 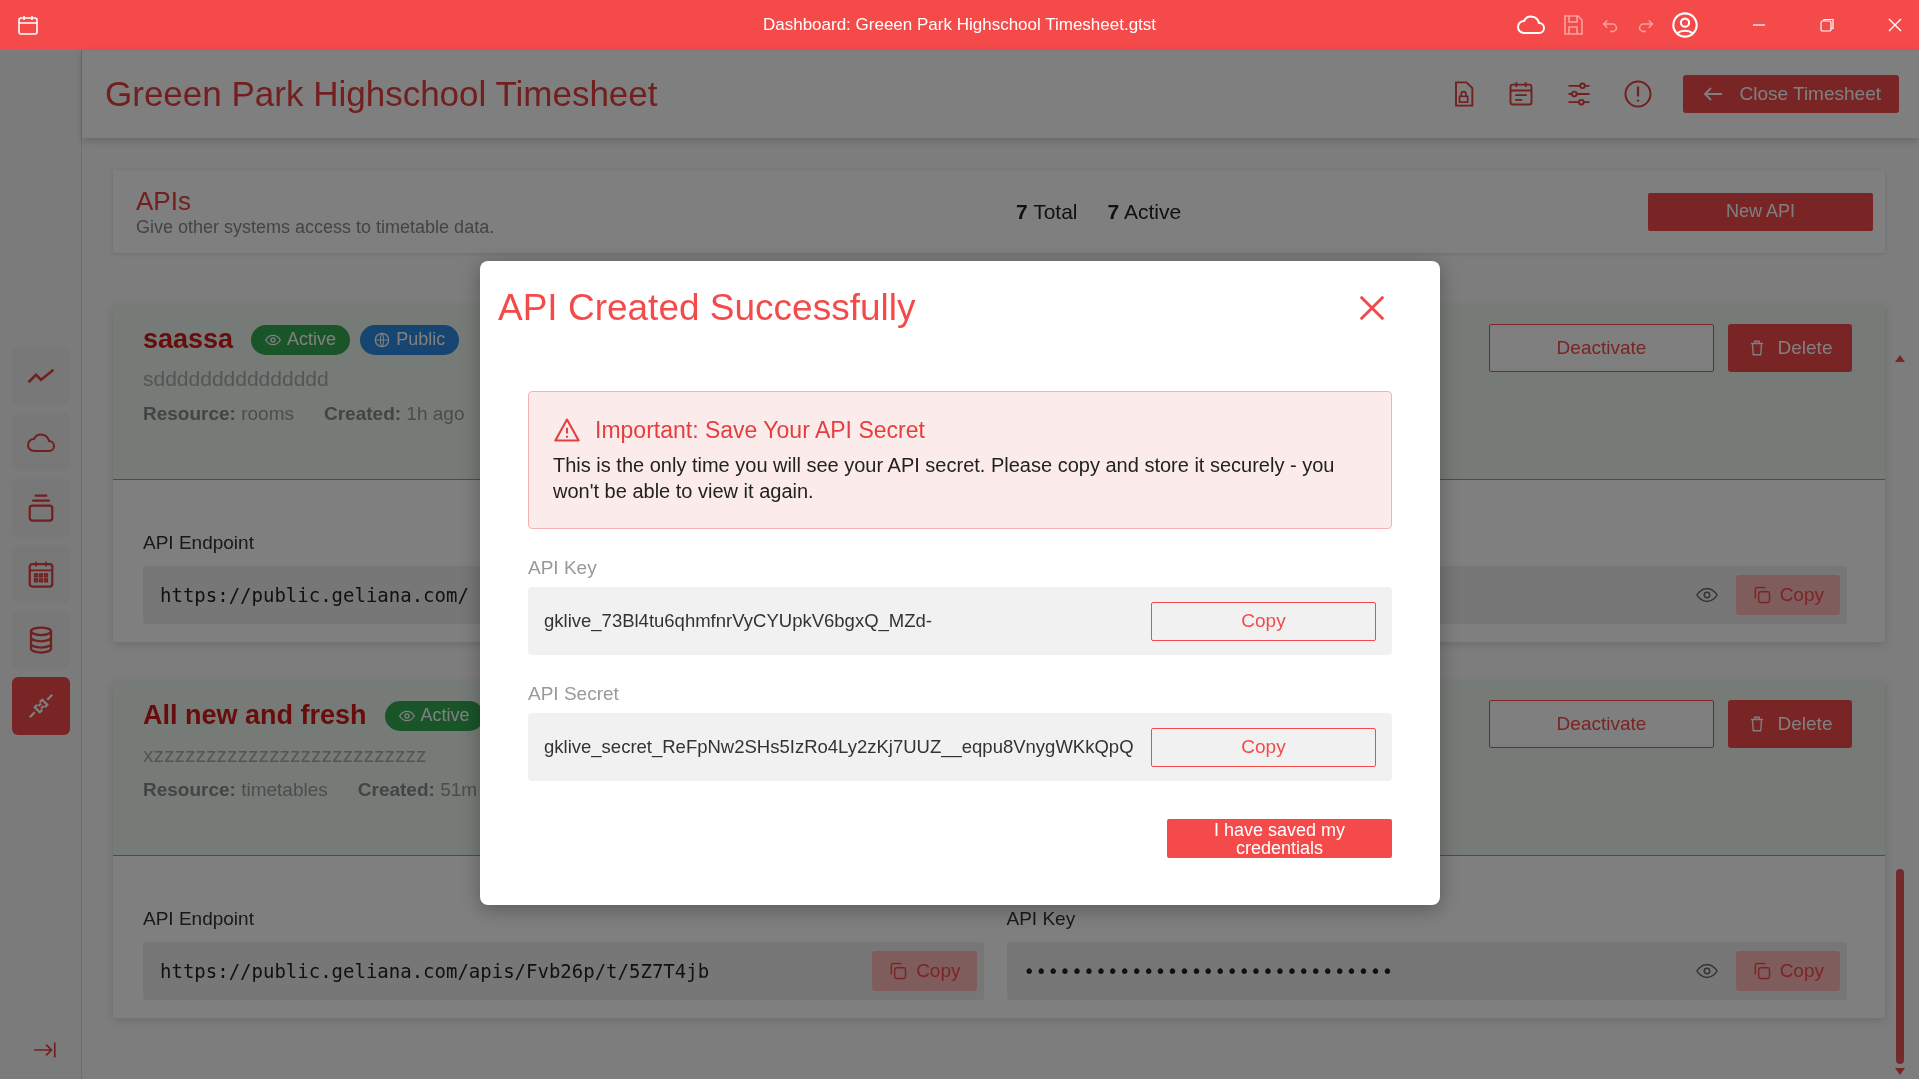 I want to click on restore-icon, so click(x=1827, y=25).